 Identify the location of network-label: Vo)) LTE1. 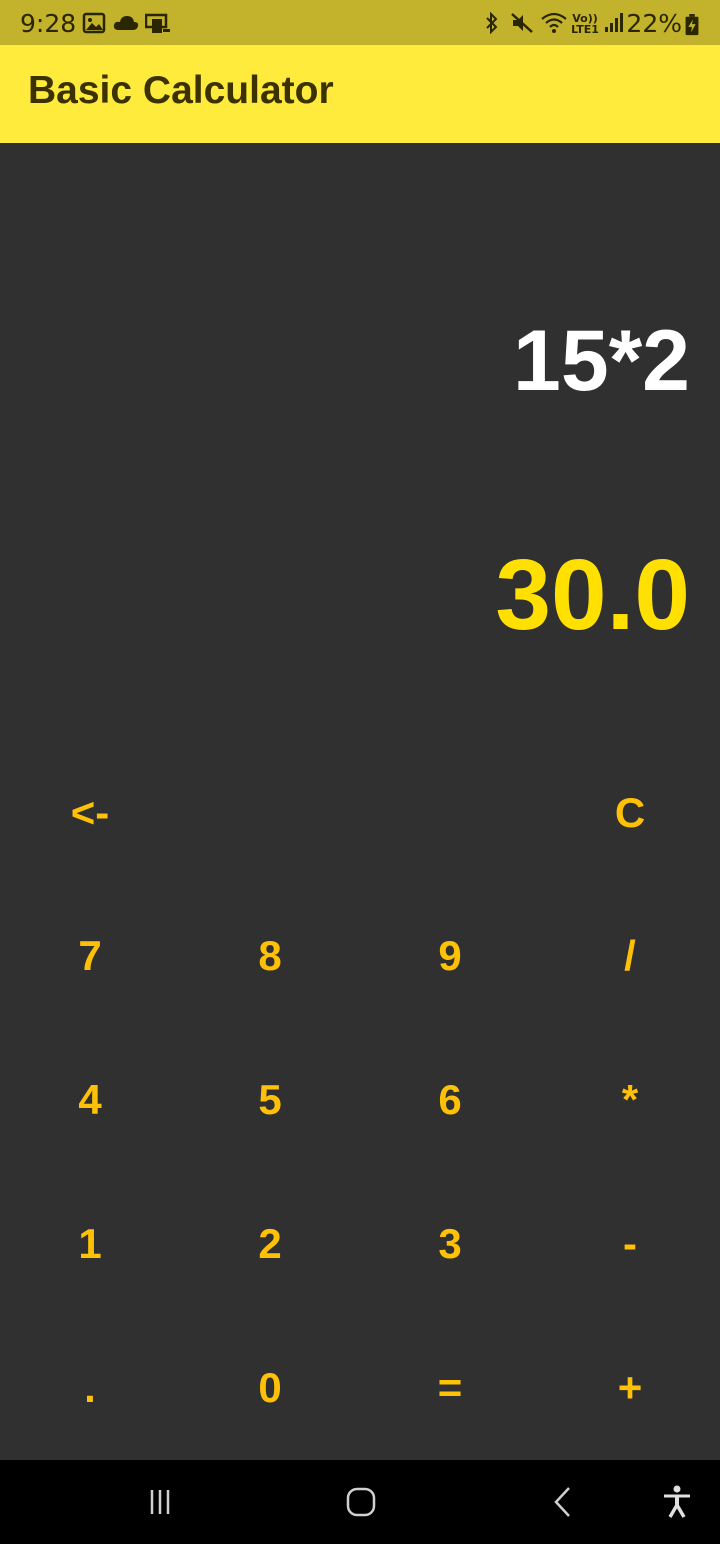
(585, 24).